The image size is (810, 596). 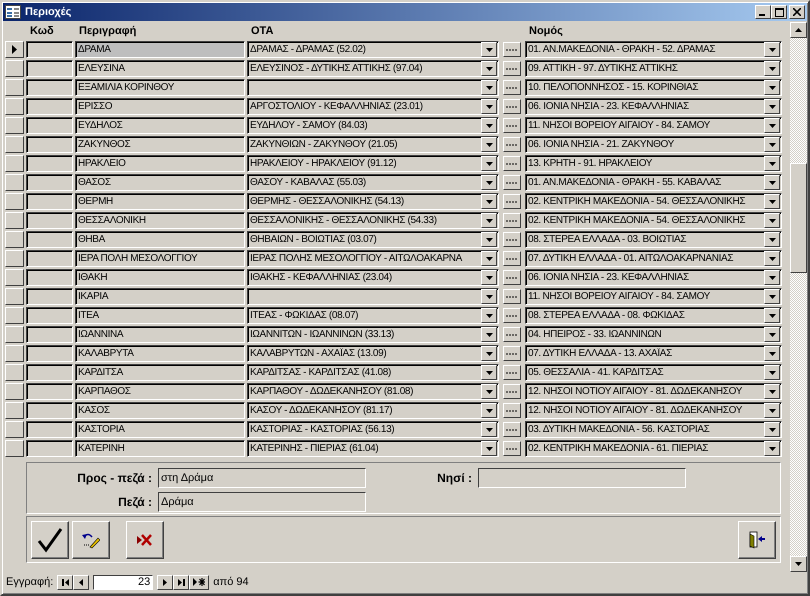 What do you see at coordinates (123, 582) in the screenshot?
I see `record-number-field: 23` at bounding box center [123, 582].